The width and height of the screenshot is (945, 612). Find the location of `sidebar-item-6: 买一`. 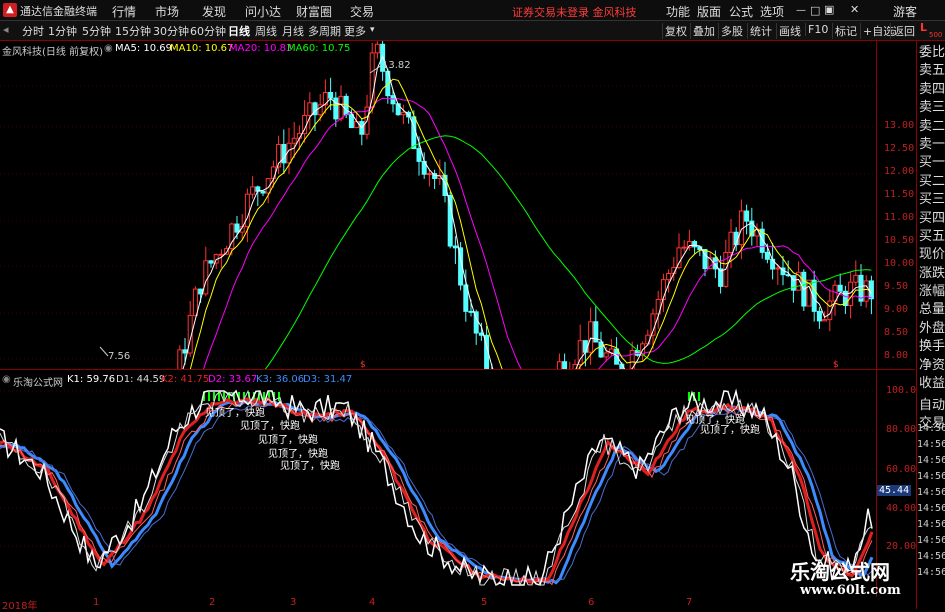

sidebar-item-6: 买一 is located at coordinates (932, 163).